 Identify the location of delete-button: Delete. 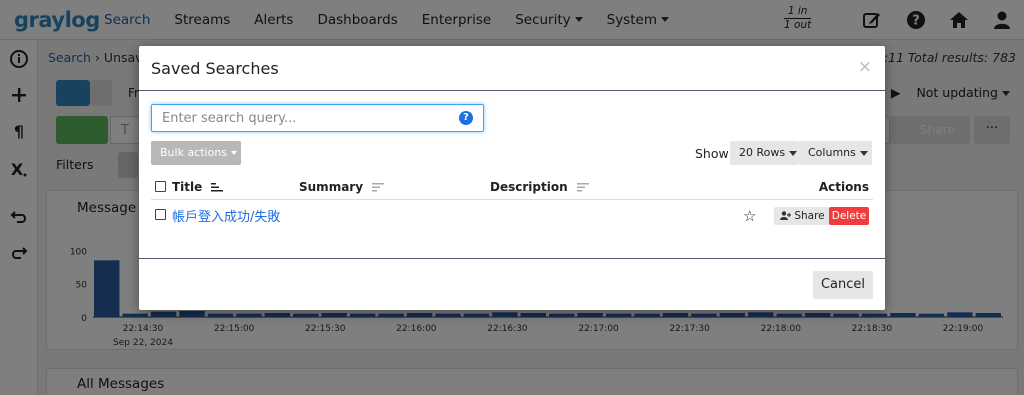
(849, 216).